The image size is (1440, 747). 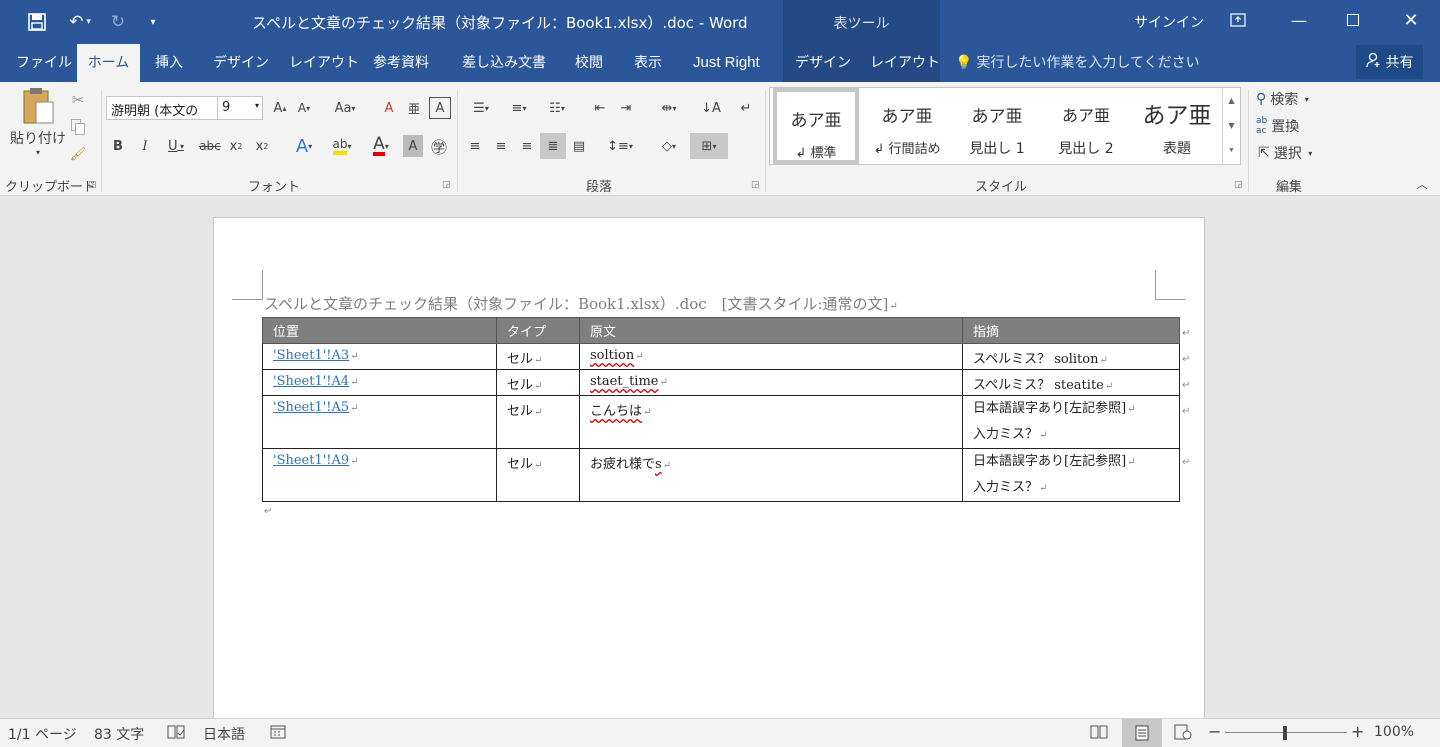 I want to click on tell-me-box: 💡 実行したい作業を入力してください, so click(x=1077, y=63).